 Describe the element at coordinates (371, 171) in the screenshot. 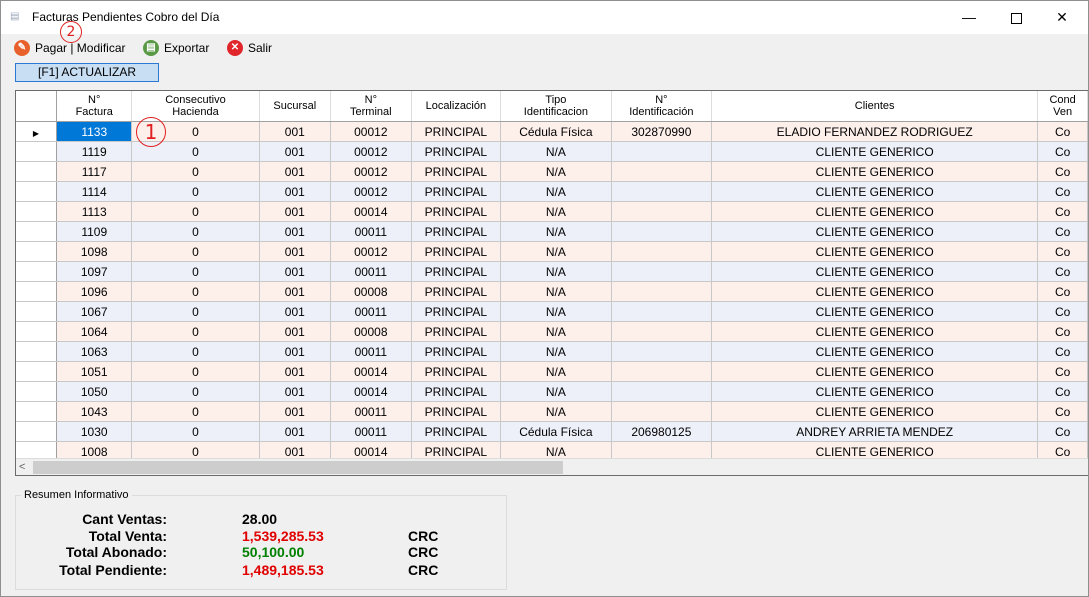

I see `cell-terminal: 00012` at that location.